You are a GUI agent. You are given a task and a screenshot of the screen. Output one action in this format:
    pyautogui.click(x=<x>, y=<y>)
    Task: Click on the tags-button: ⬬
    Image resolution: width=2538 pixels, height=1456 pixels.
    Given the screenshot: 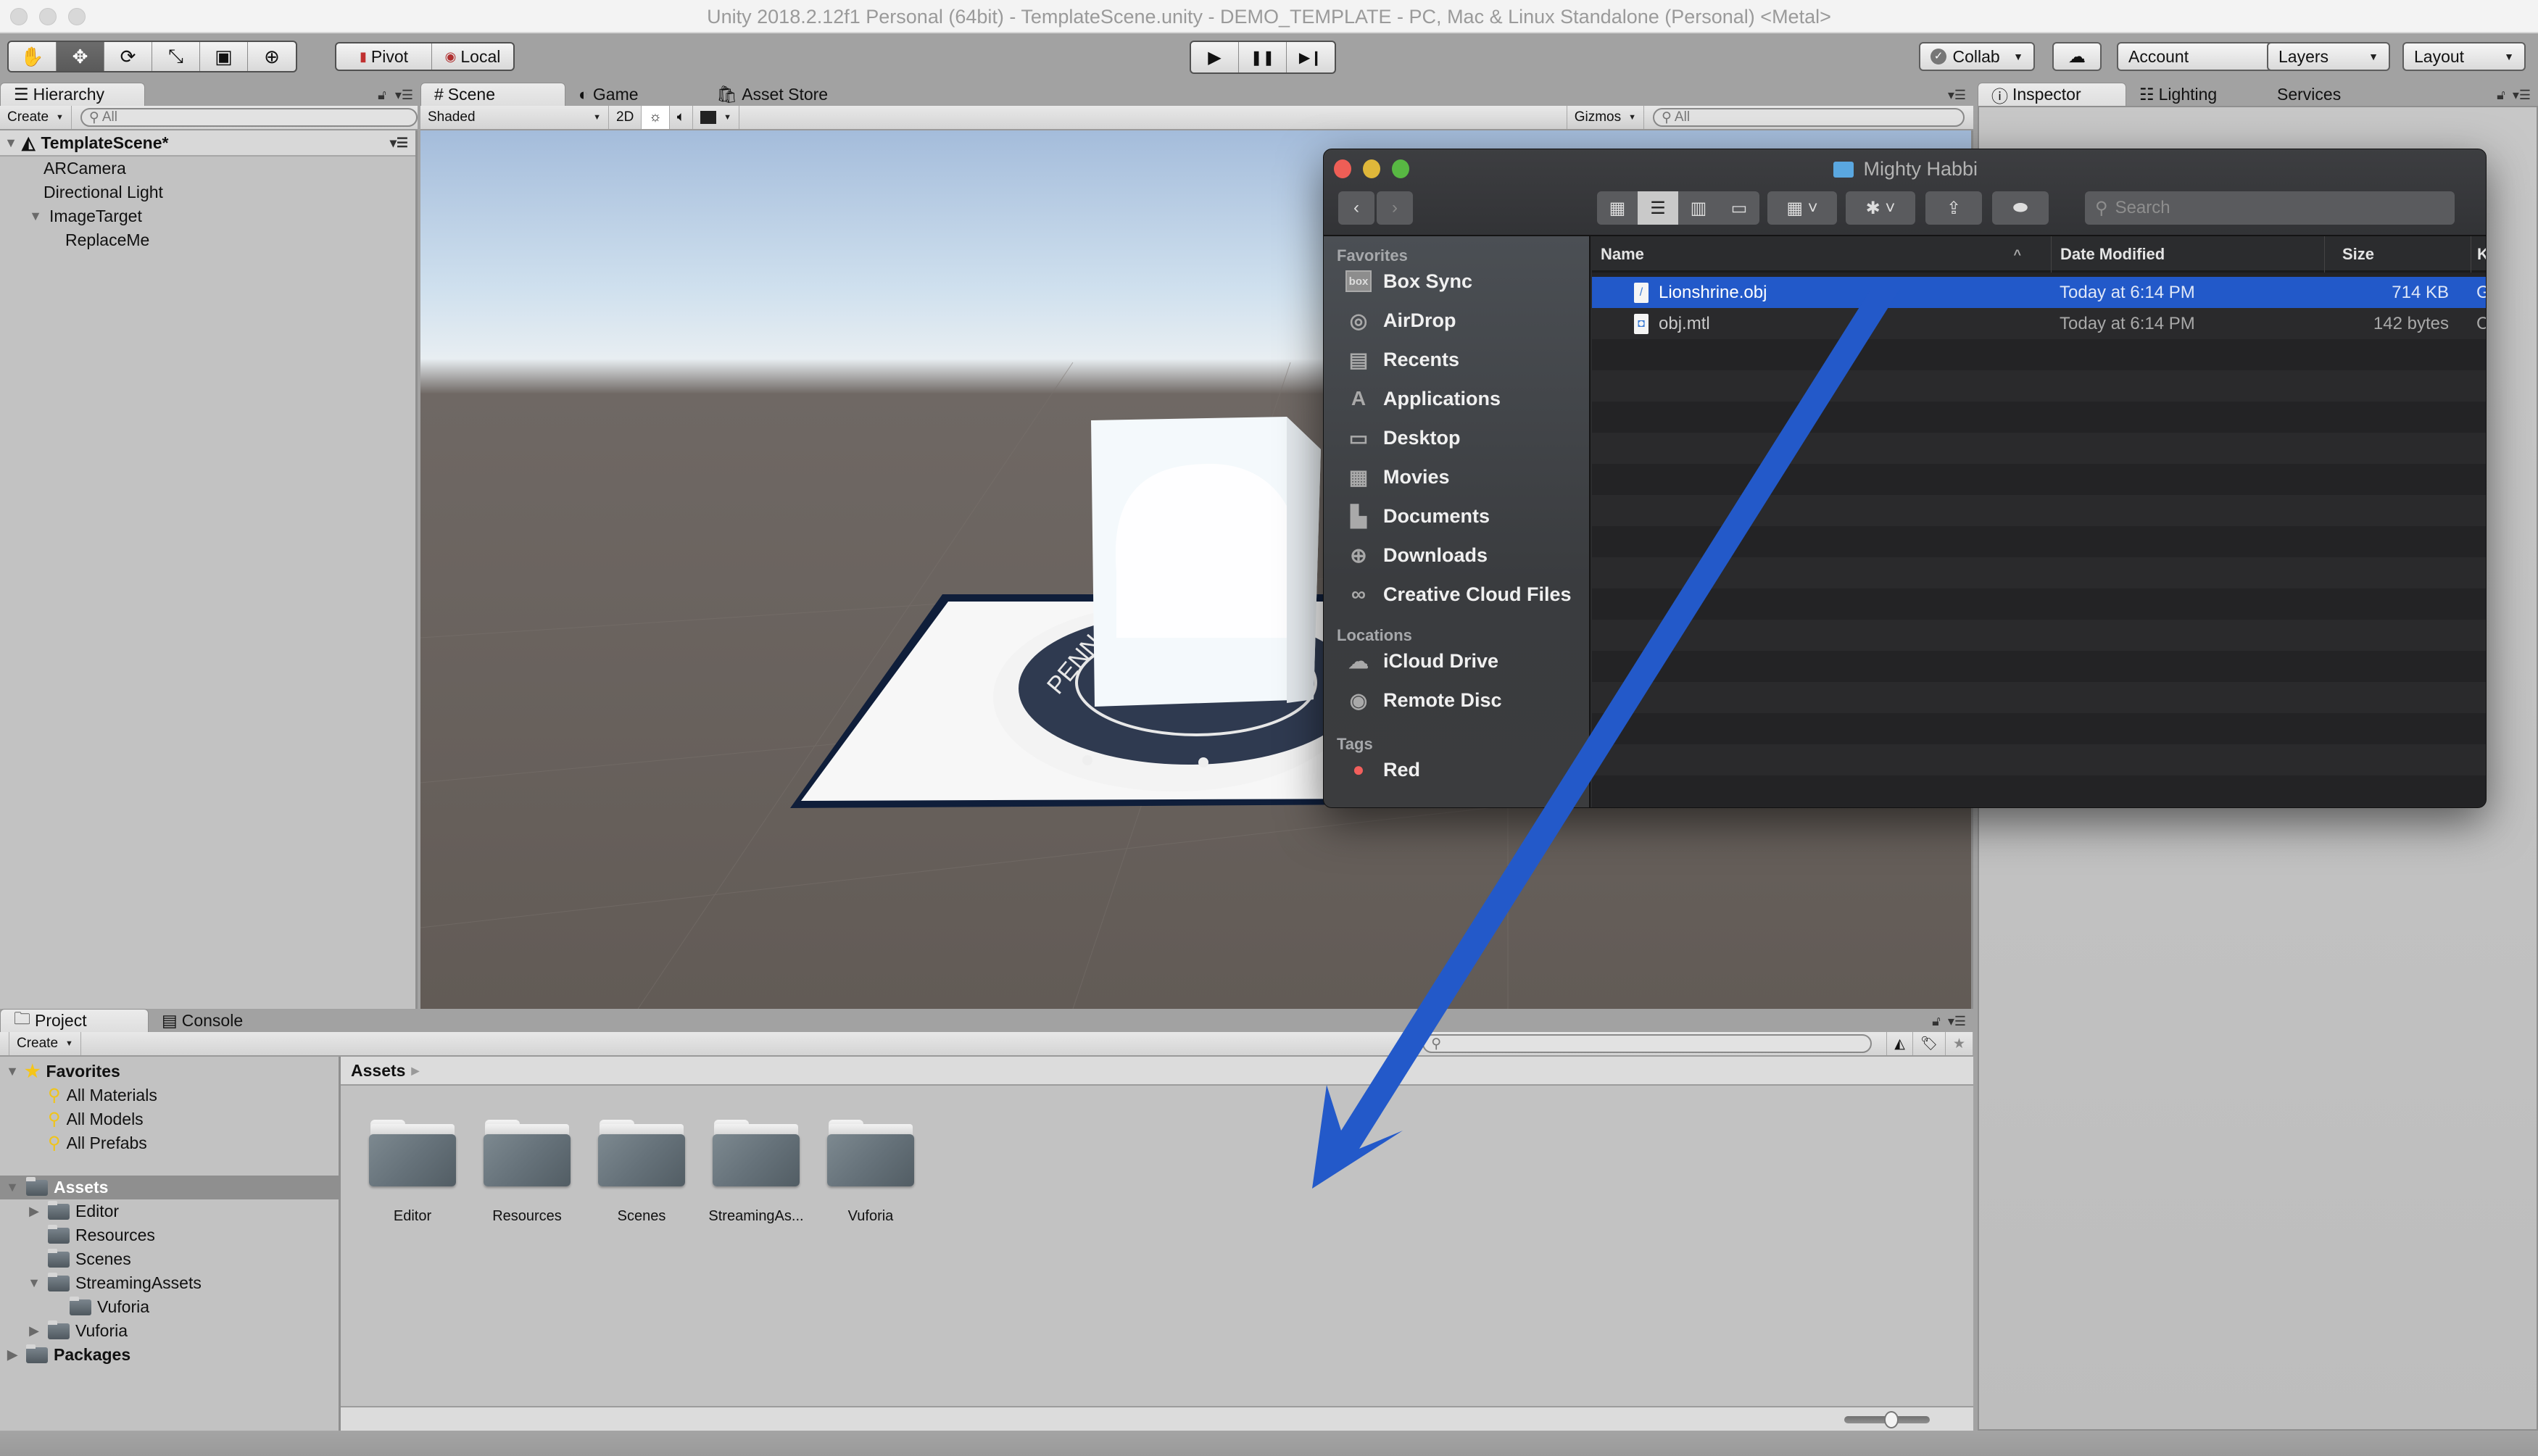 What is the action you would take?
    pyautogui.click(x=2020, y=208)
    